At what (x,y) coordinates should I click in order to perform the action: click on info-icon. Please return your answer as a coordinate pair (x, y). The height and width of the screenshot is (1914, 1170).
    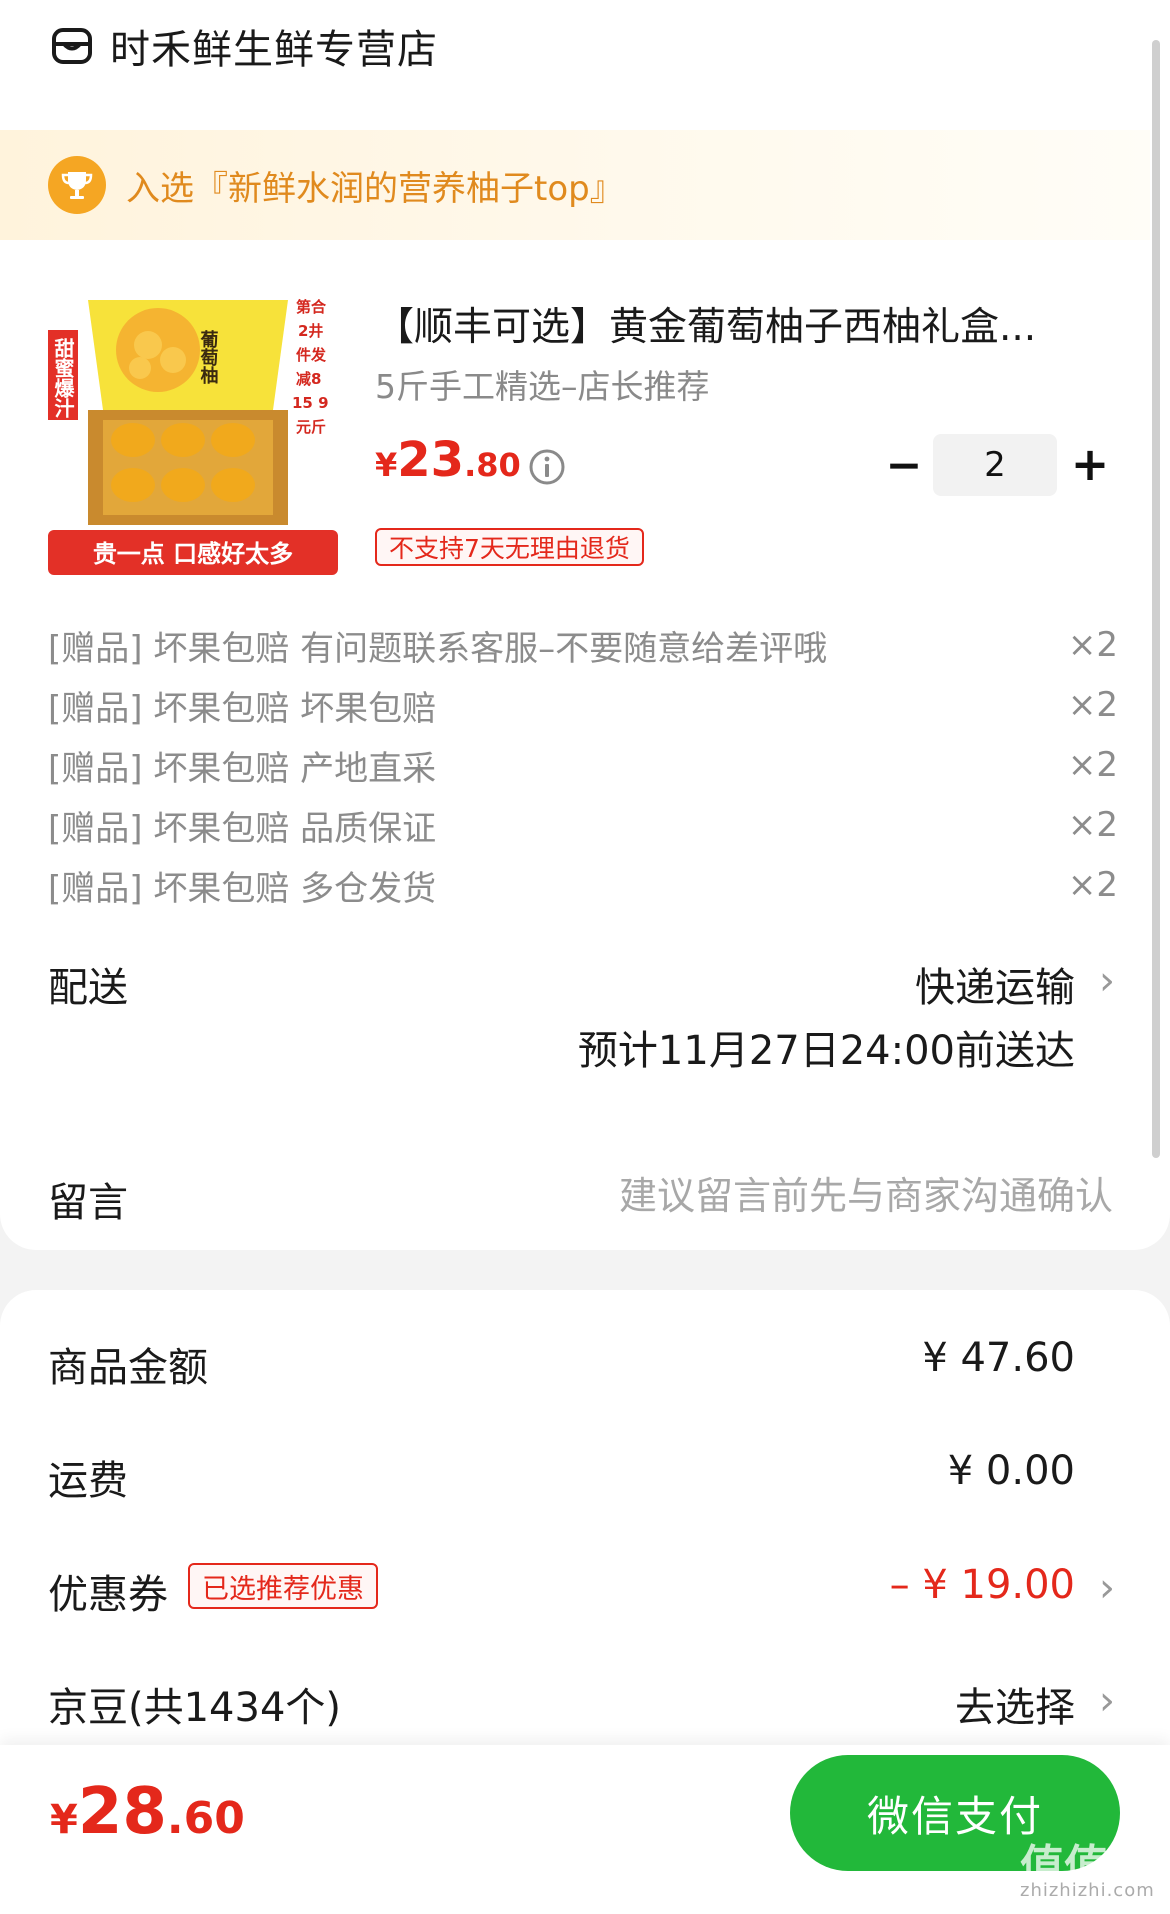
    Looking at the image, I should click on (547, 467).